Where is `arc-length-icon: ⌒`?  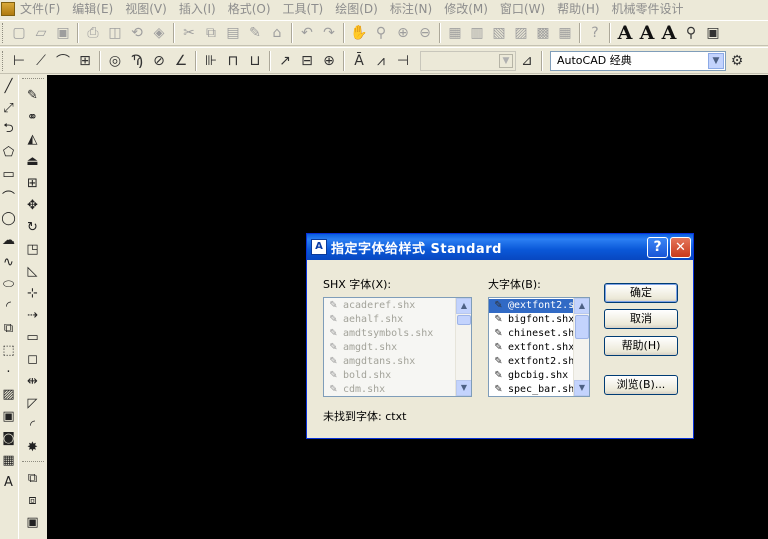 arc-length-icon: ⌒ is located at coordinates (63, 61).